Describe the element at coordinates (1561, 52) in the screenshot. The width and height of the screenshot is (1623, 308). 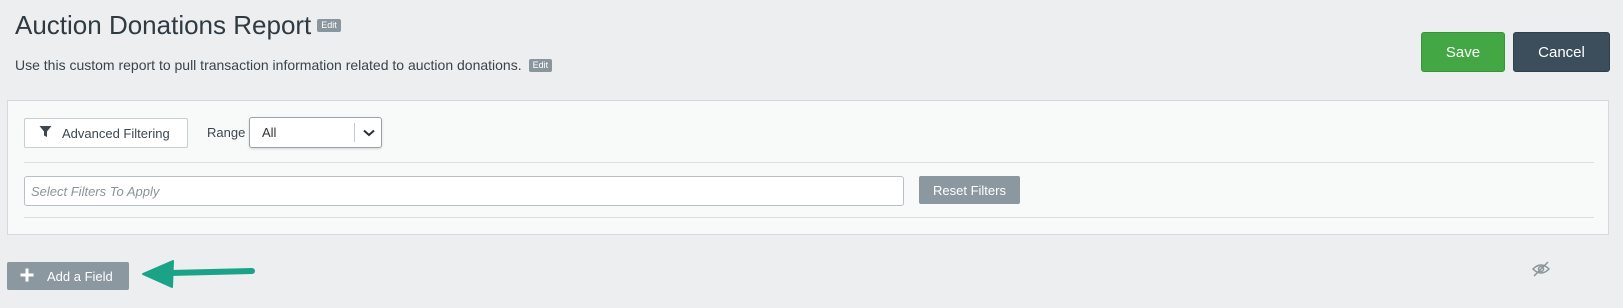
I see `cancel-button: Cancel` at that location.